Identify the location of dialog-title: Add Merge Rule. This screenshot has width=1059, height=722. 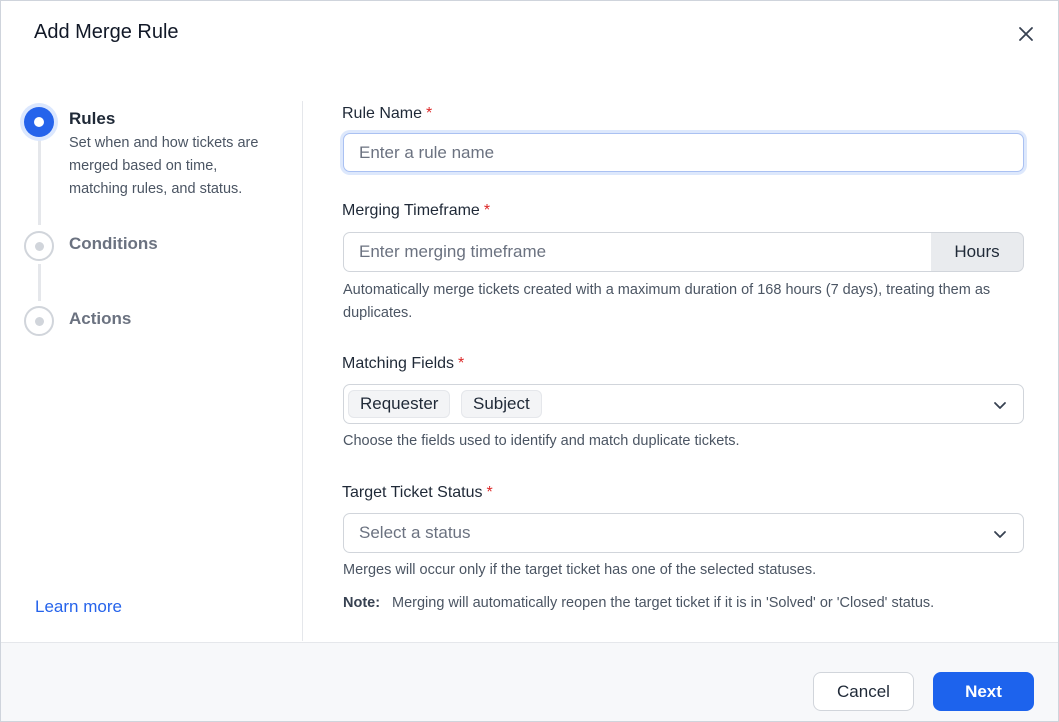
(106, 32).